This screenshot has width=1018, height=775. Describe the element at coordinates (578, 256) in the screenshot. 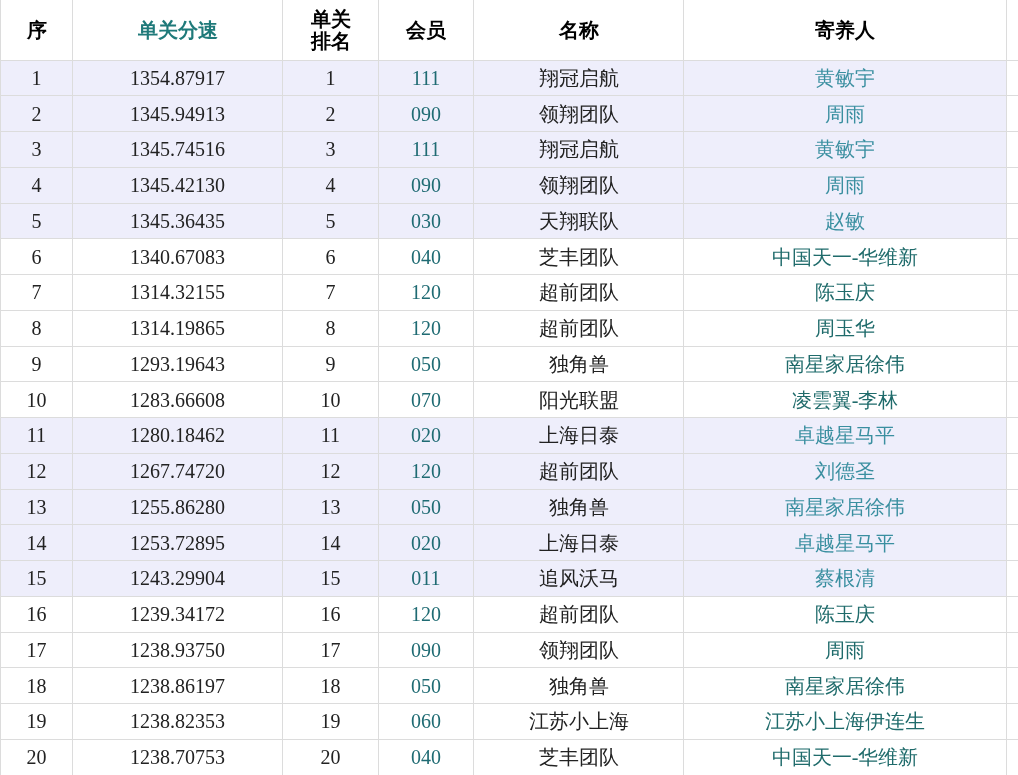

I see `table-cell: 芝丰团队` at that location.